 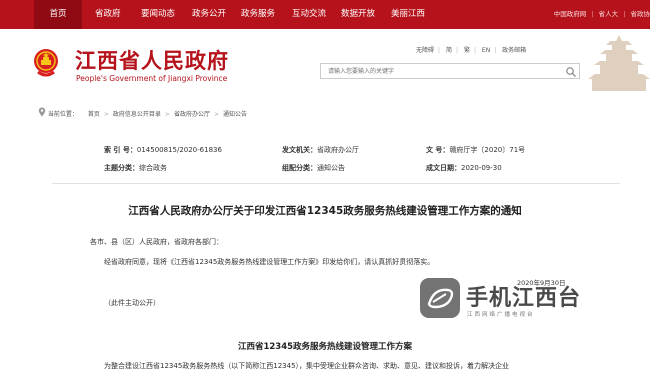 What do you see at coordinates (235, 114) in the screenshot?
I see `breadcrumb-notices: 通知公告` at bounding box center [235, 114].